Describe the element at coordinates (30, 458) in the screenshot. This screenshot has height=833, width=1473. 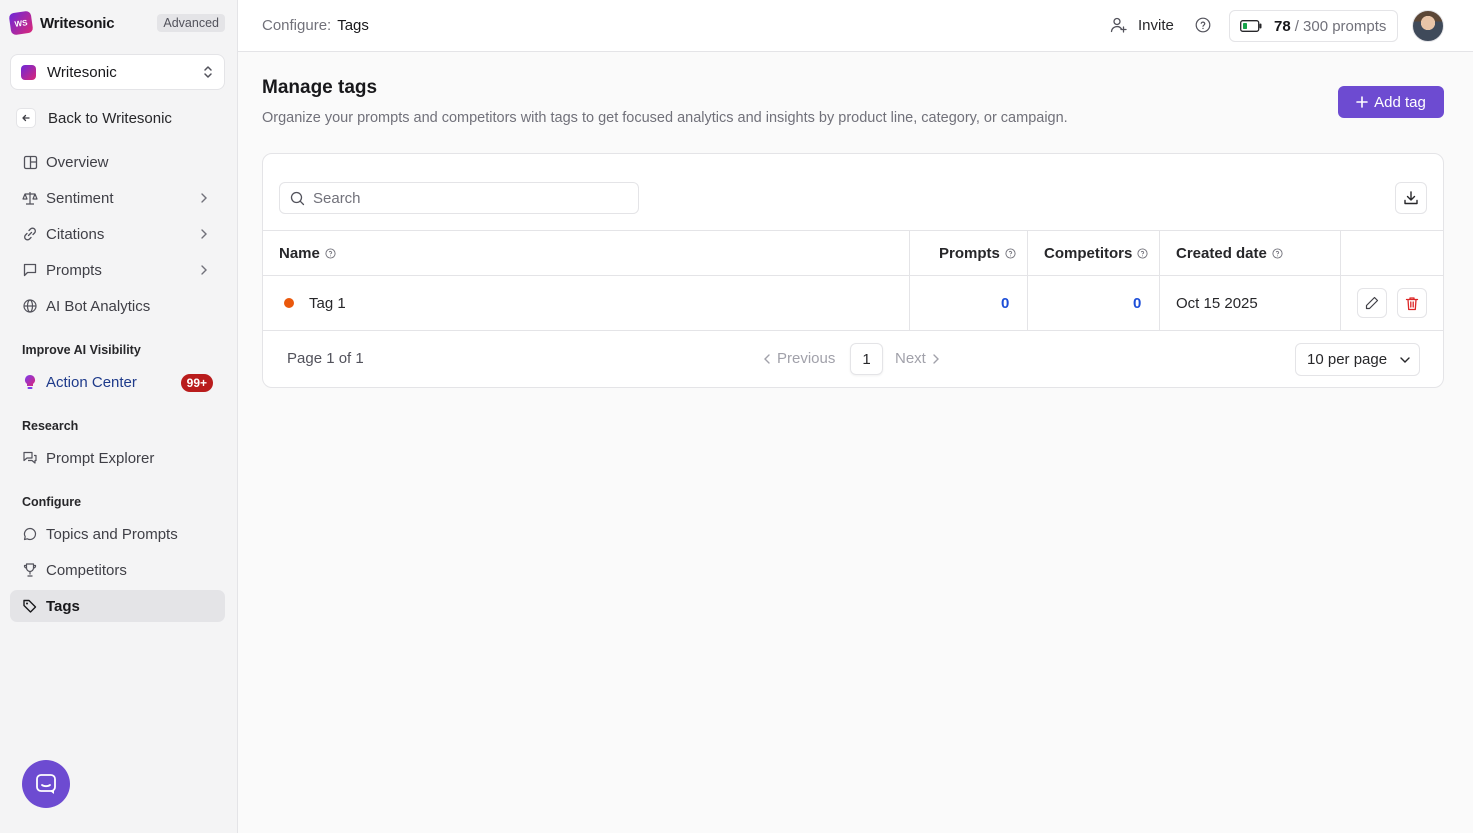
I see `messages-icon` at that location.